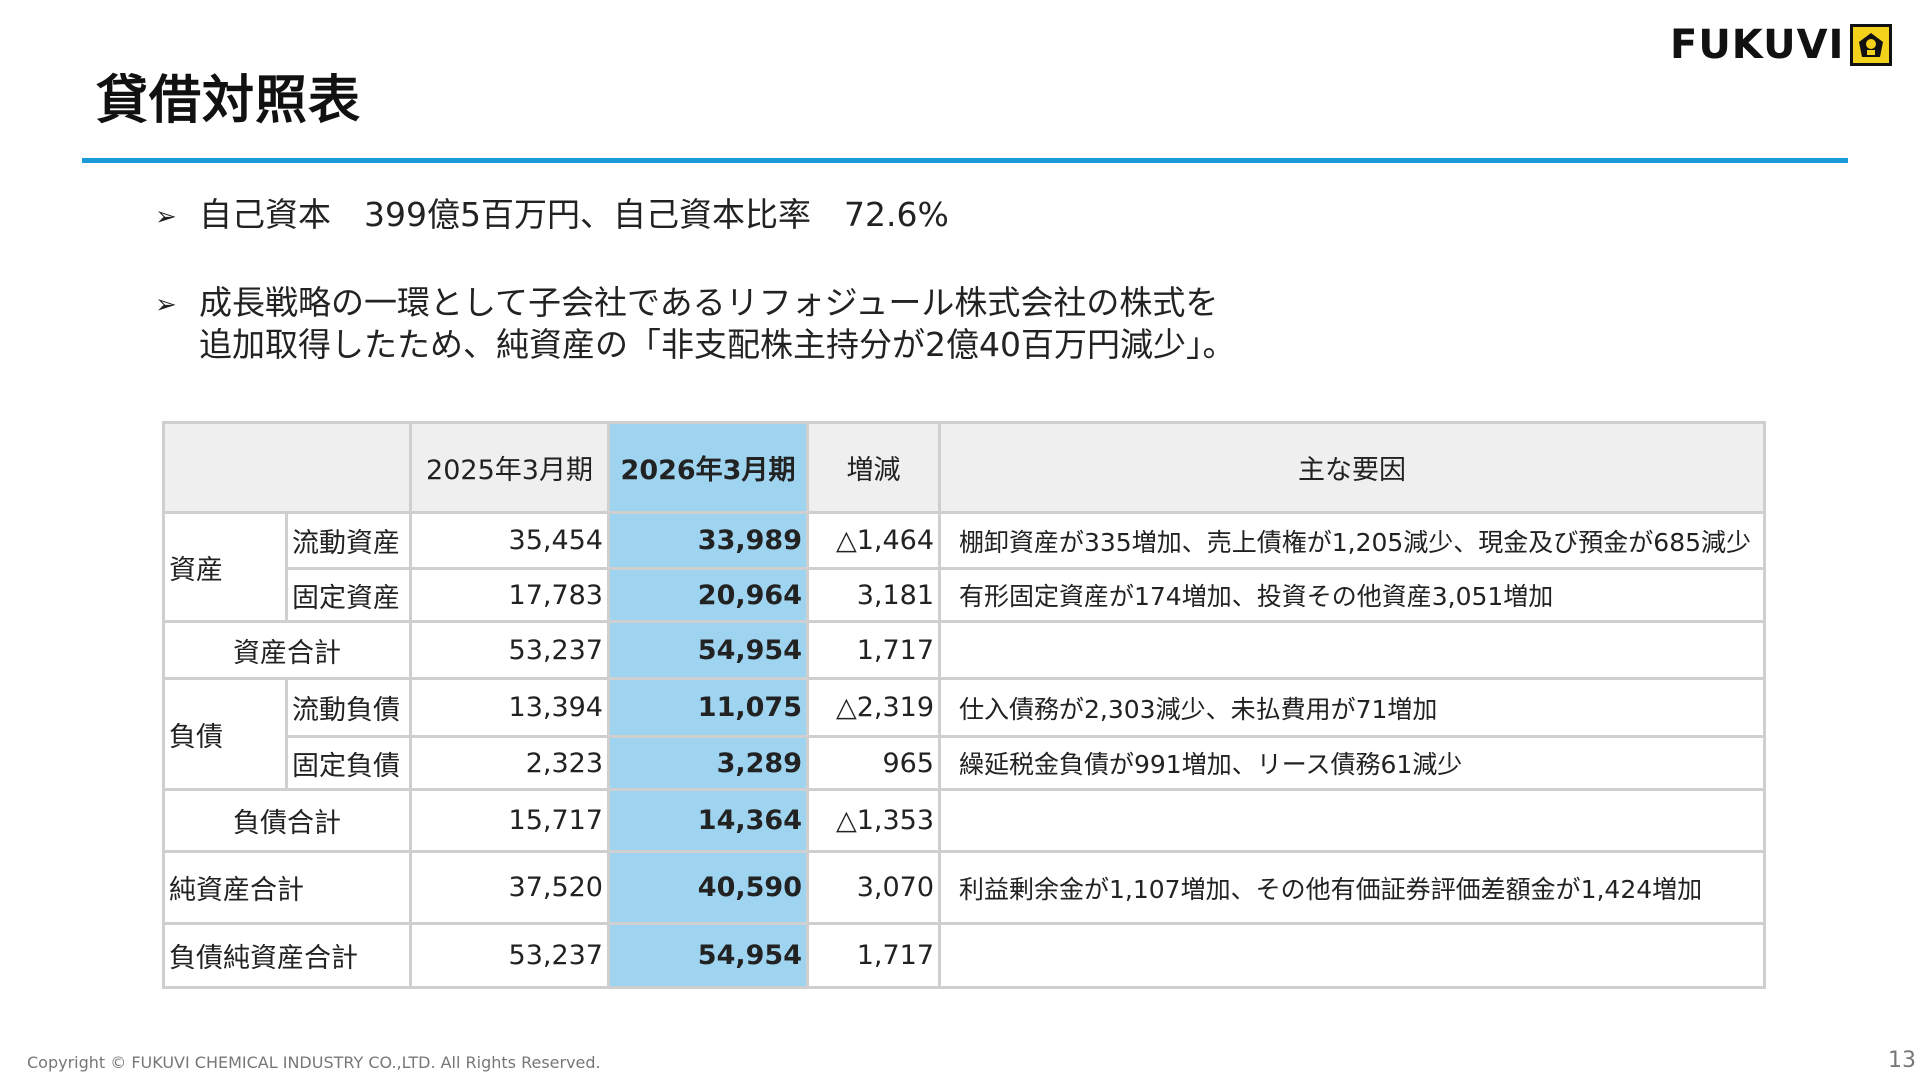  Describe the element at coordinates (509, 887) in the screenshot. I see `prev-value: 37,520` at that location.